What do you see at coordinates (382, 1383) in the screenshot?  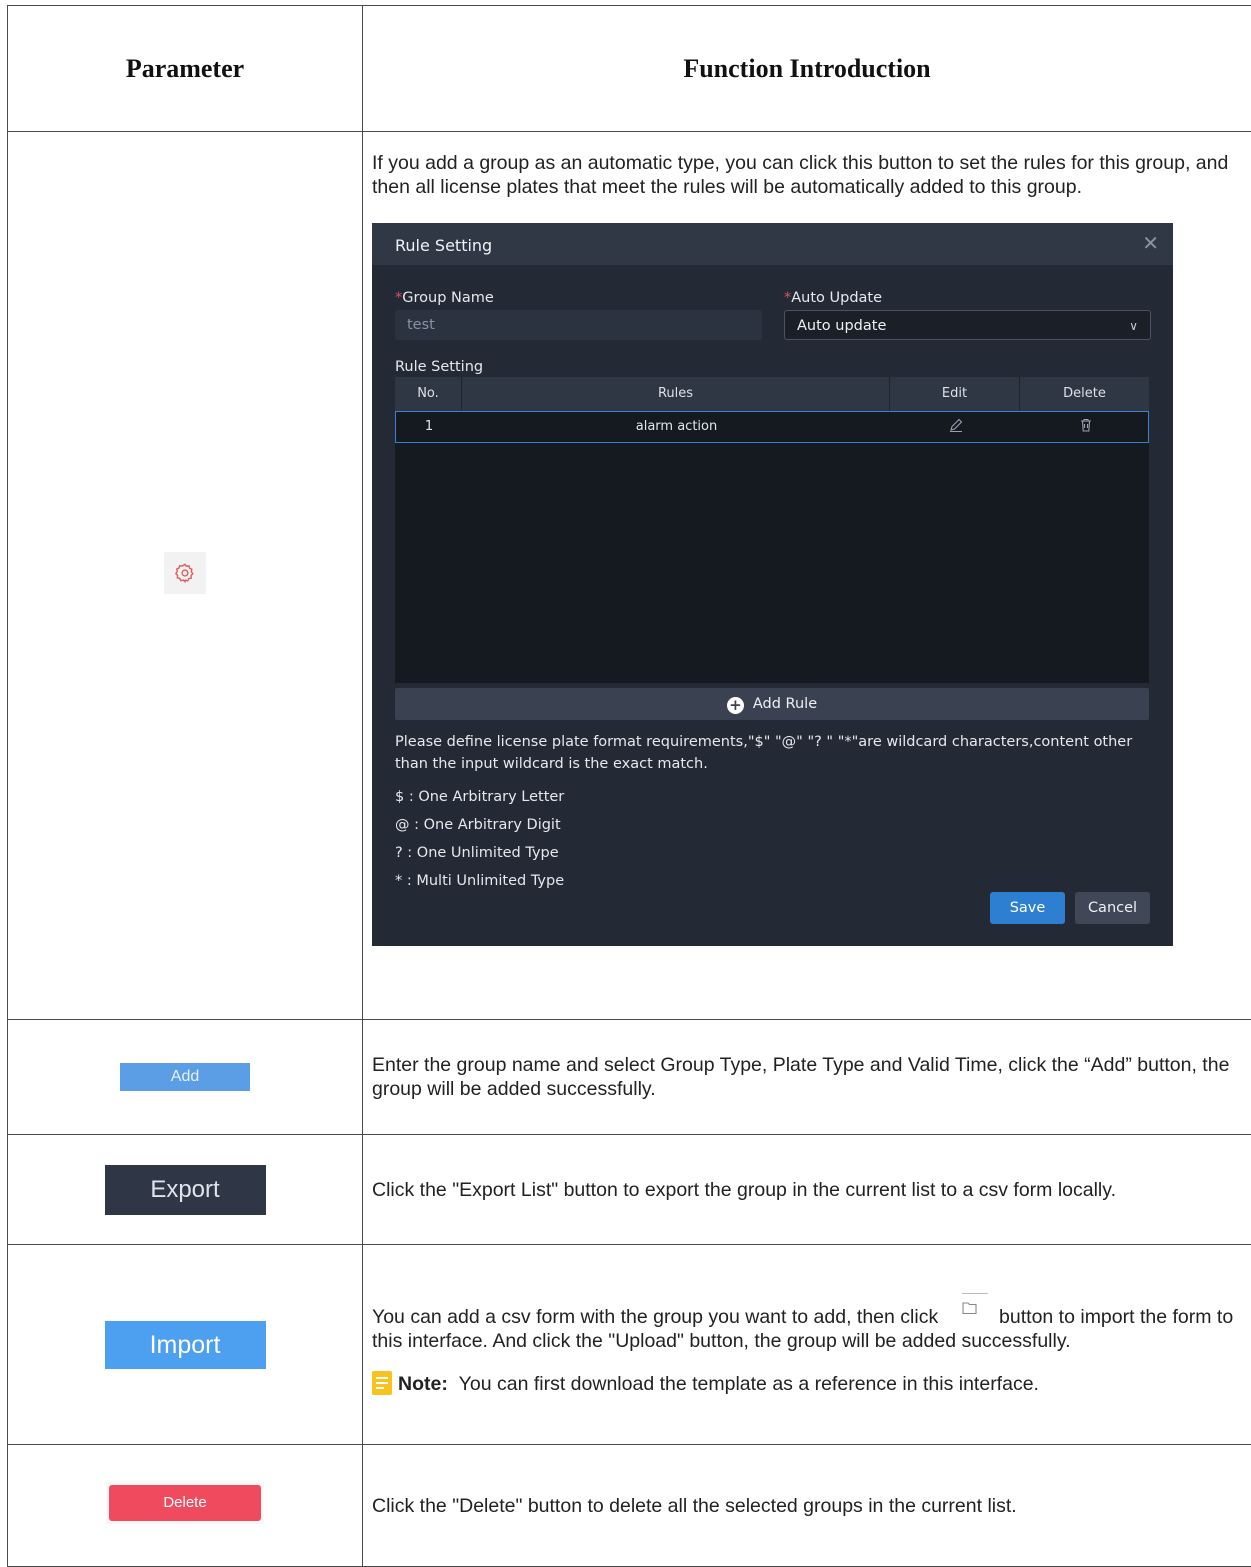 I see `note-icon` at bounding box center [382, 1383].